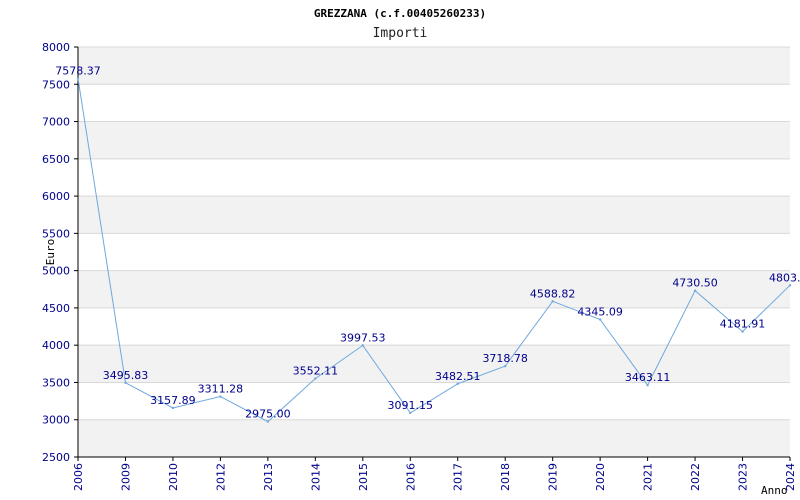  I want to click on x-tick-label: 2015, so click(363, 477).